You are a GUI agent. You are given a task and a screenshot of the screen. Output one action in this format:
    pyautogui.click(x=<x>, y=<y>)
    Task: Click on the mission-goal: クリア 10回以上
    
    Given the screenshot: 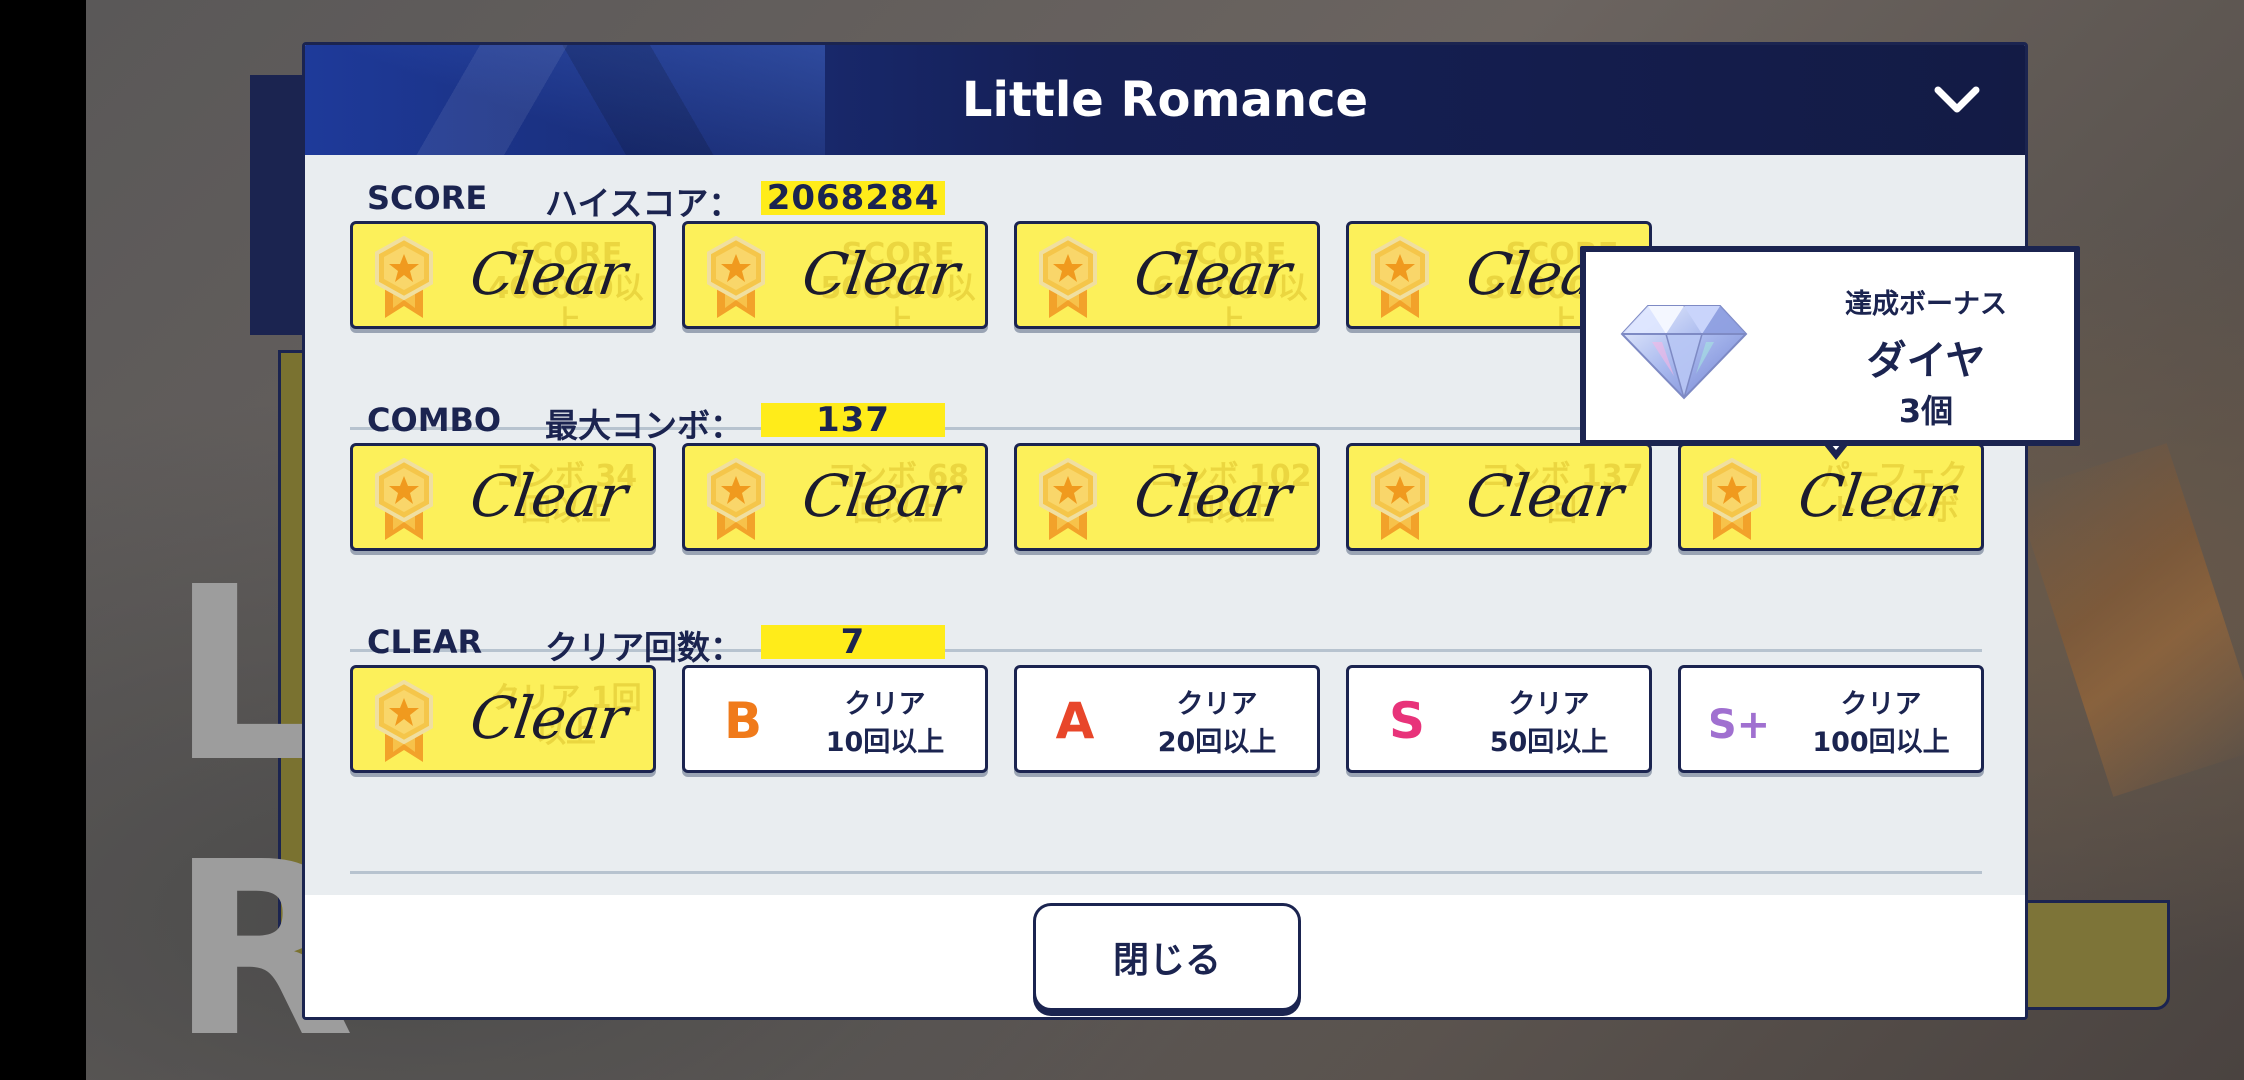 What is the action you would take?
    pyautogui.click(x=885, y=724)
    